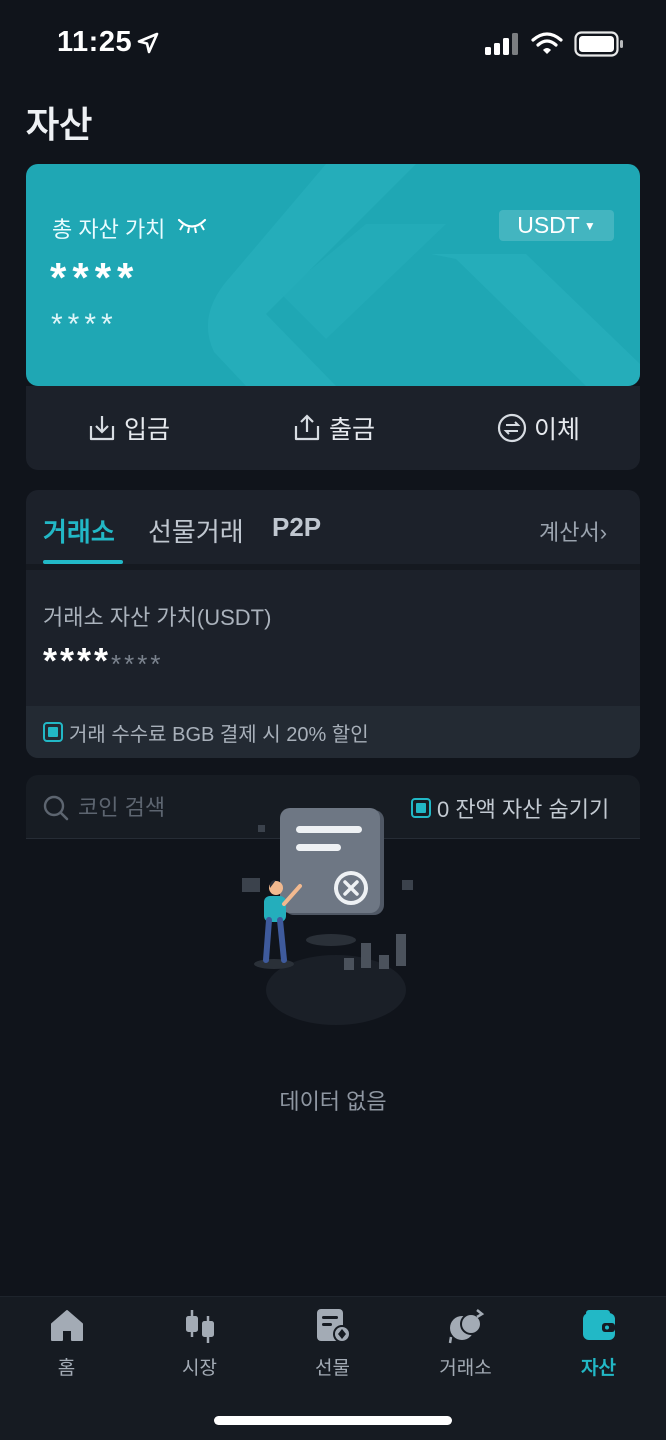 The width and height of the screenshot is (666, 1440). What do you see at coordinates (53, 732) in the screenshot?
I see `bgb-fee-checkbox` at bounding box center [53, 732].